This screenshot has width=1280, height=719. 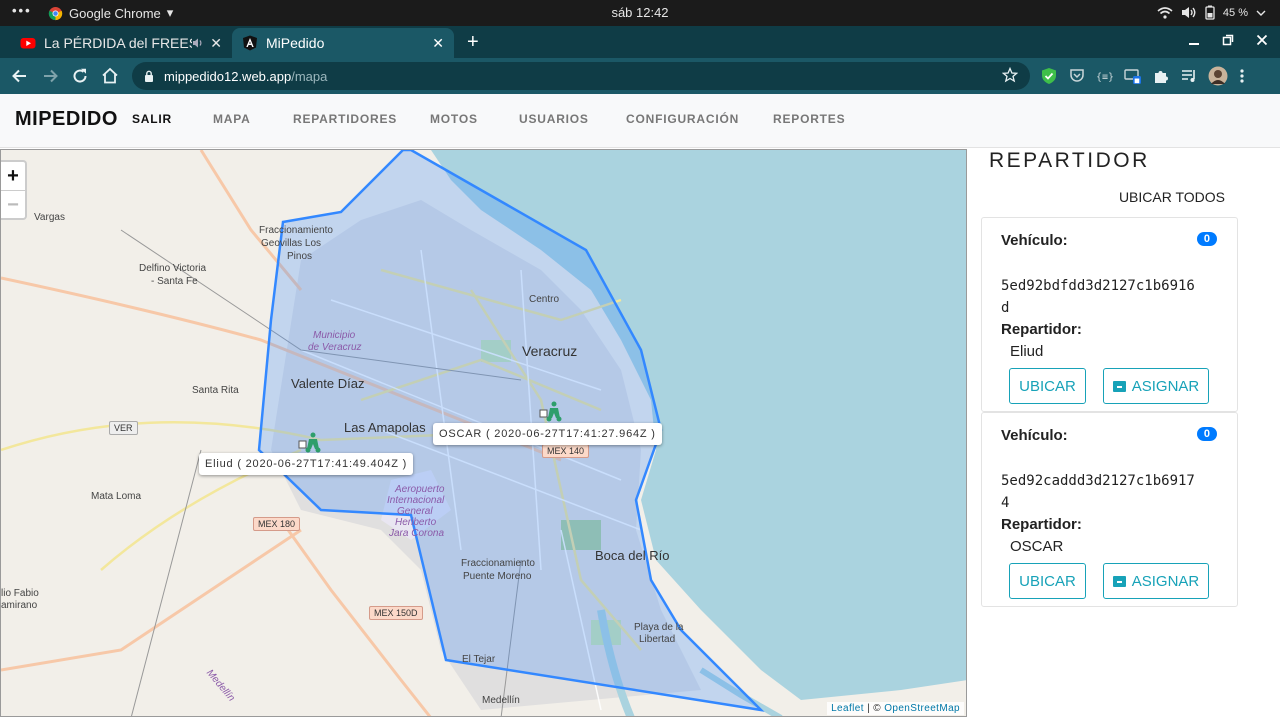 What do you see at coordinates (232, 119) in the screenshot?
I see `nav-mapa: MAPA` at bounding box center [232, 119].